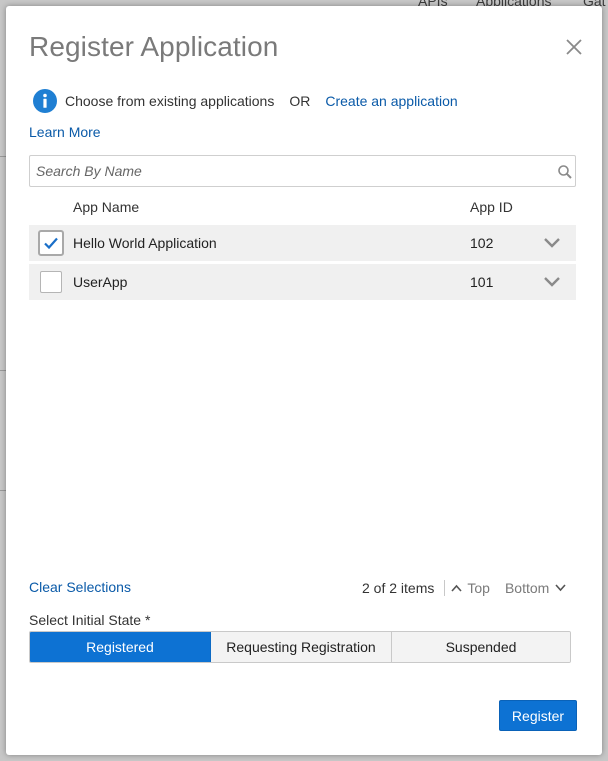 The width and height of the screenshot is (608, 761). I want to click on bottom-label: Bottom, so click(527, 588).